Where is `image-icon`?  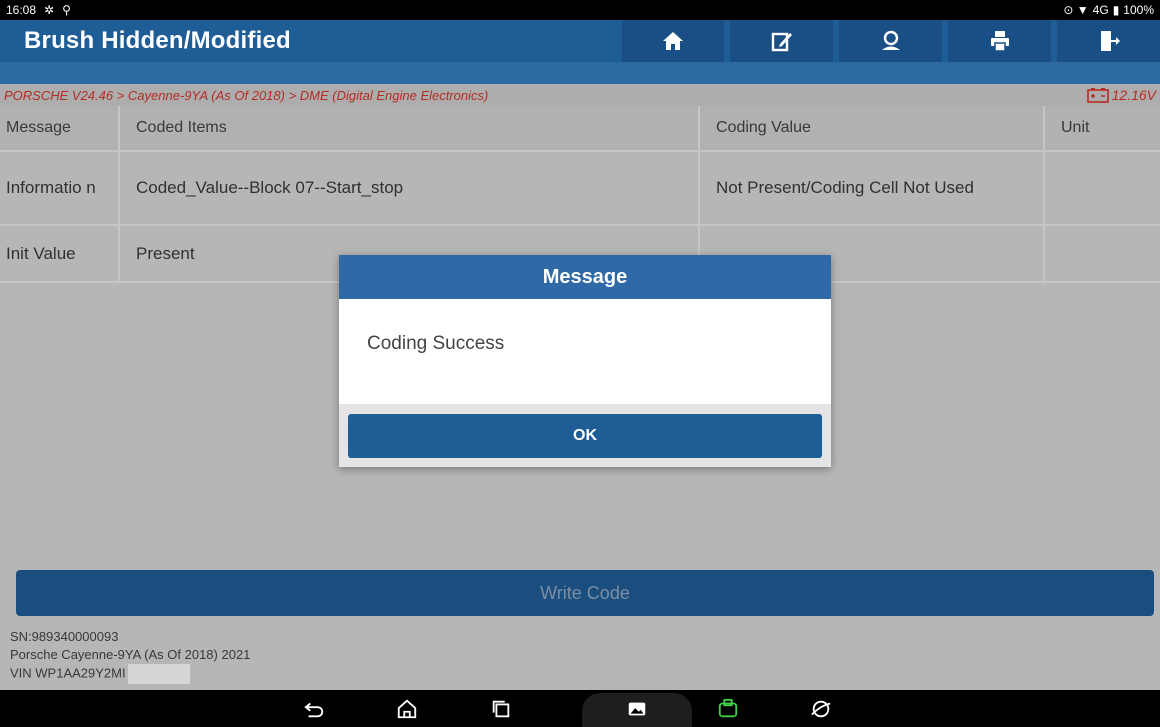
image-icon is located at coordinates (637, 708).